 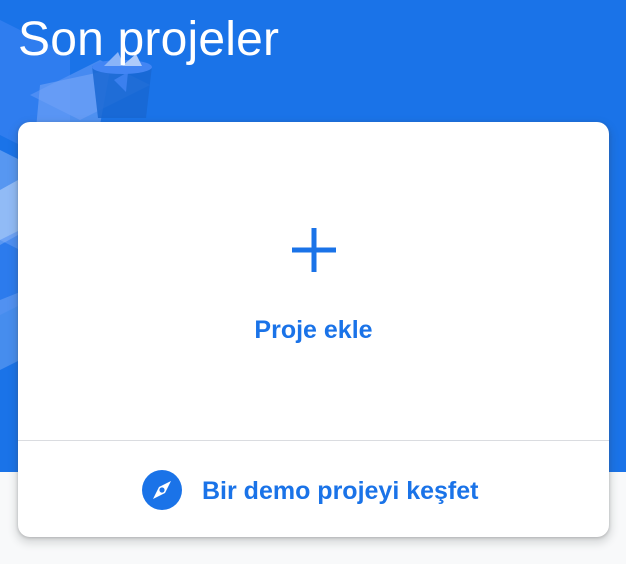 What do you see at coordinates (149, 39) in the screenshot?
I see `page-title: Son projeler` at bounding box center [149, 39].